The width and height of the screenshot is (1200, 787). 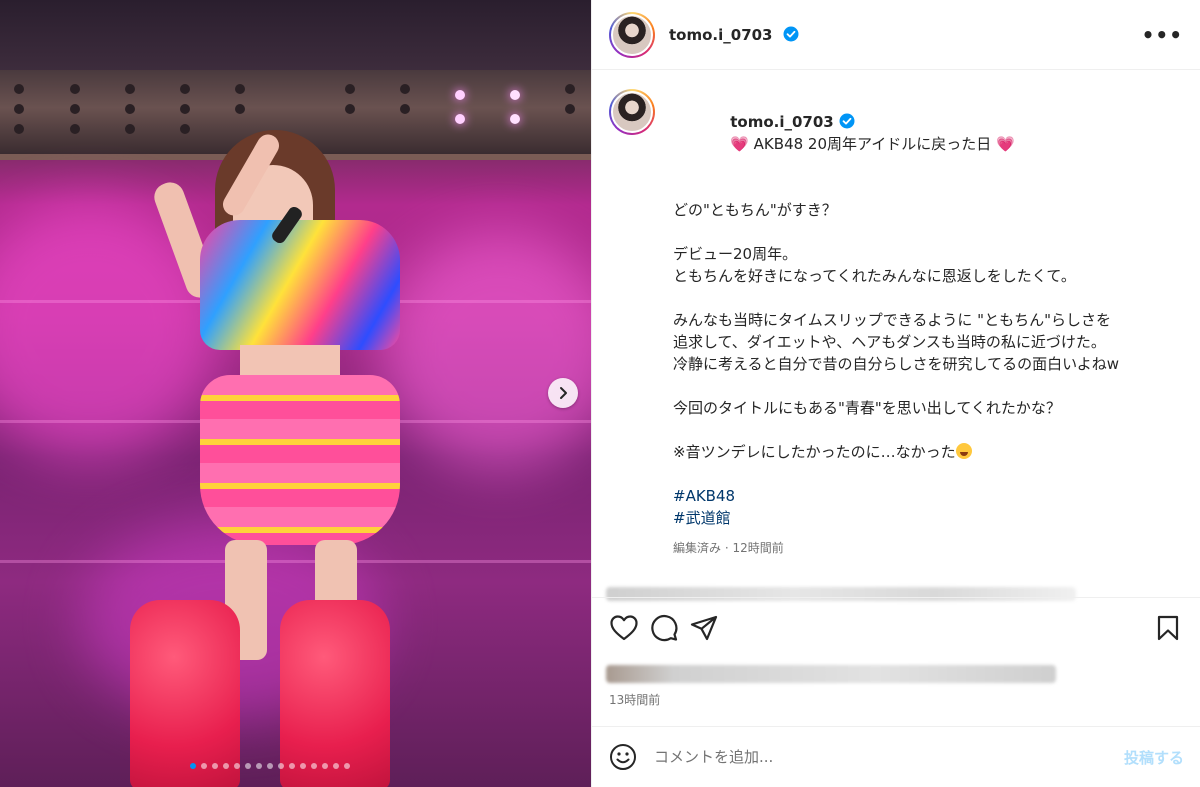 I want to click on blurred-likes-summary, so click(x=831, y=674).